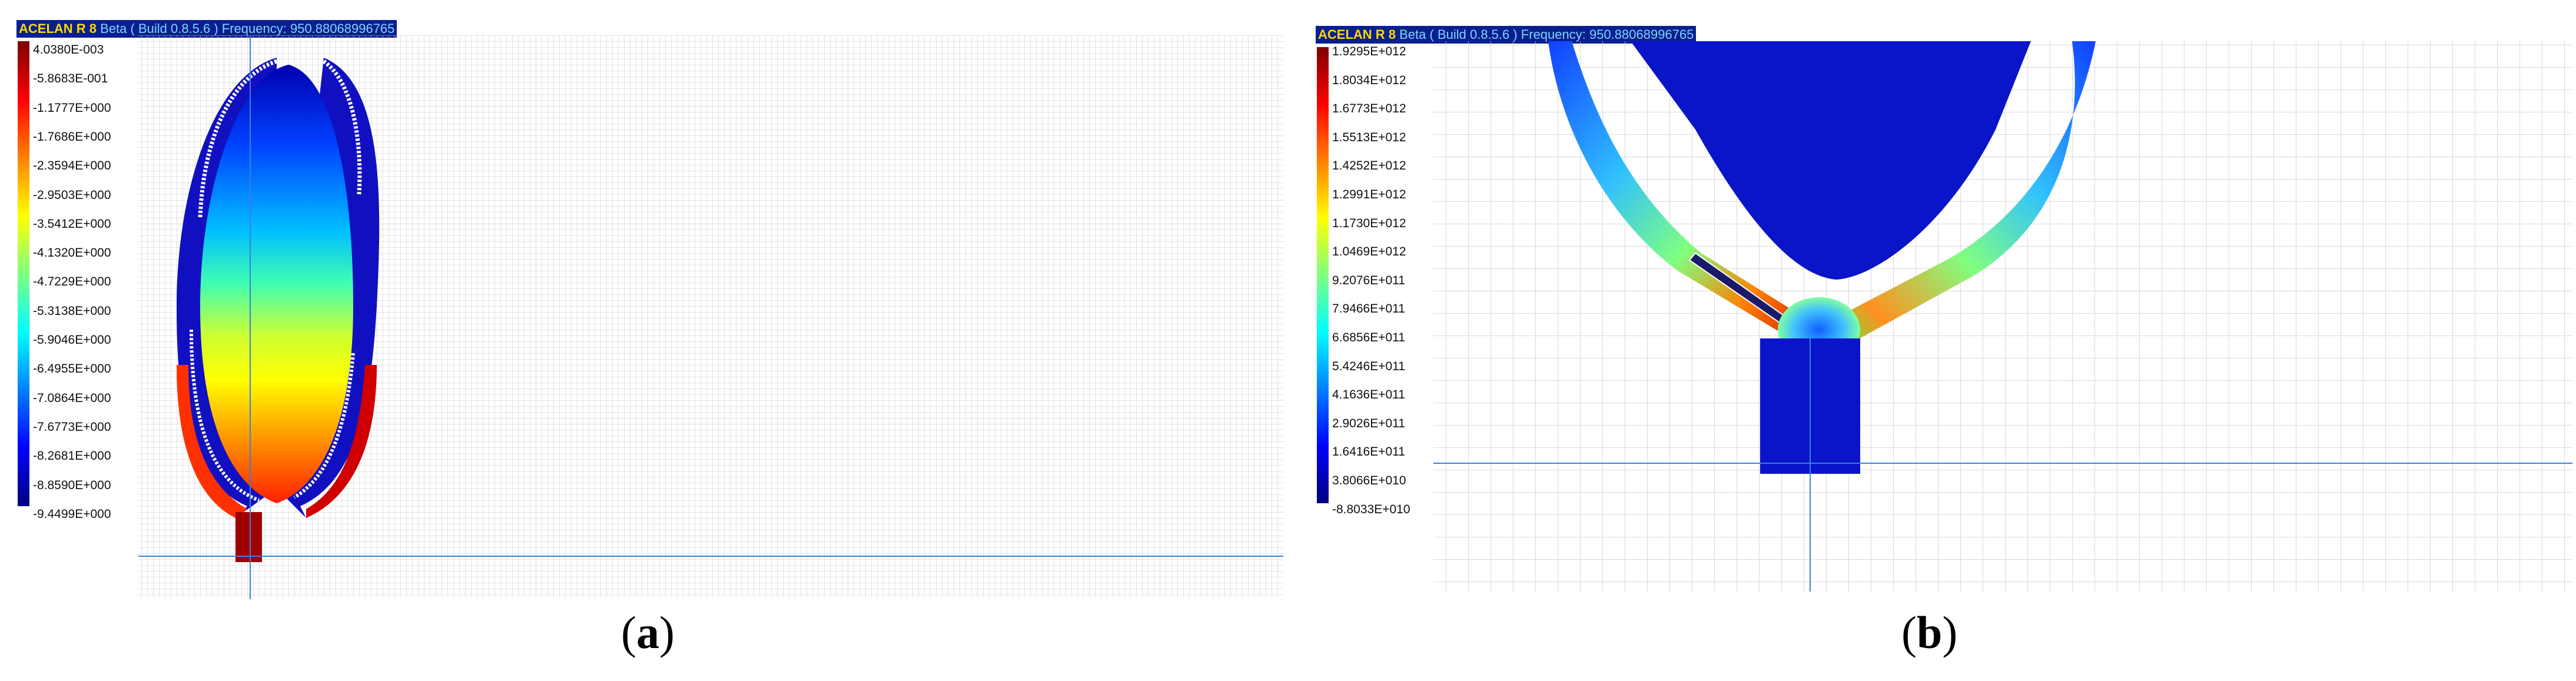 This screenshot has width=2576, height=681. What do you see at coordinates (1930, 633) in the screenshot?
I see `caption-b: (b)` at bounding box center [1930, 633].